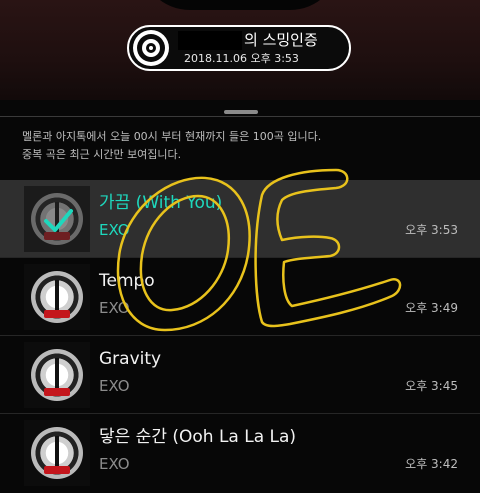 This screenshot has height=493, width=480. What do you see at coordinates (151, 48) in the screenshot?
I see `vinyl-disc-icon` at bounding box center [151, 48].